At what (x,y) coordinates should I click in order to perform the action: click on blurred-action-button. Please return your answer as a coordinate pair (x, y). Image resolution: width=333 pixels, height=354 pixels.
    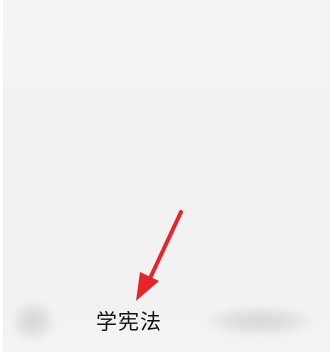
    Looking at the image, I should click on (260, 321).